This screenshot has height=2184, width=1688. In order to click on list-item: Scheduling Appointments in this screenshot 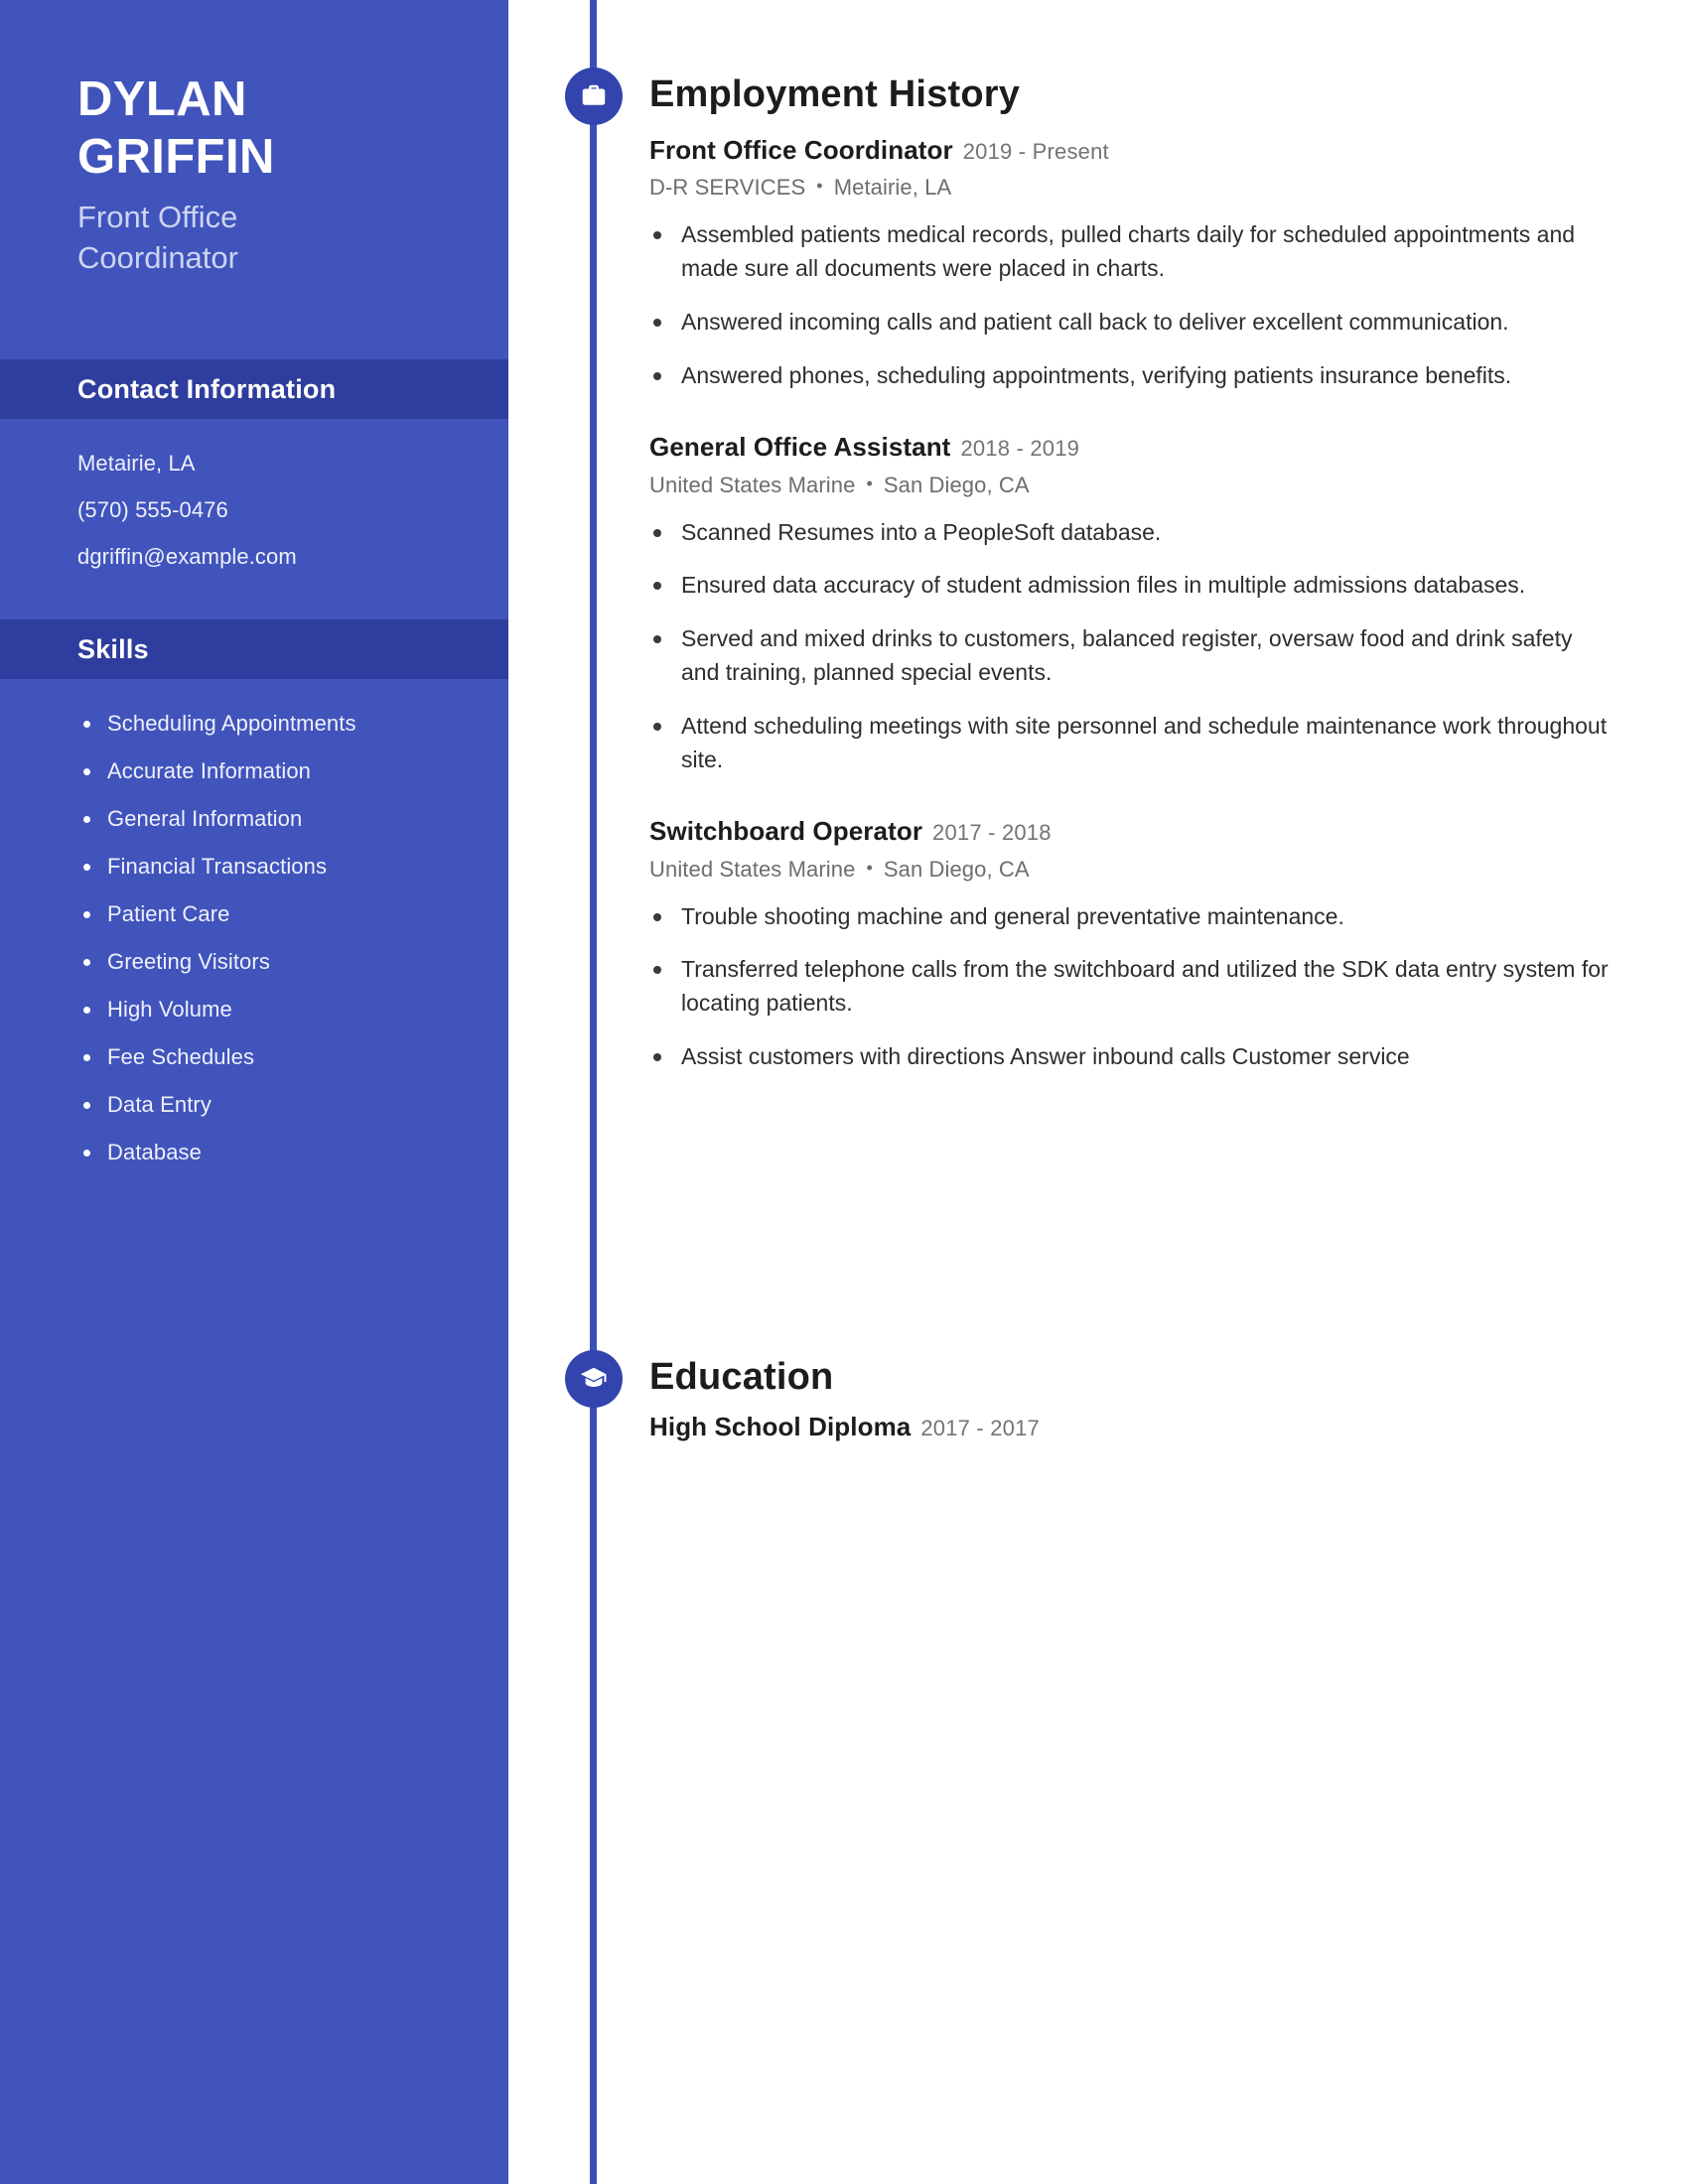, I will do `click(292, 724)`.